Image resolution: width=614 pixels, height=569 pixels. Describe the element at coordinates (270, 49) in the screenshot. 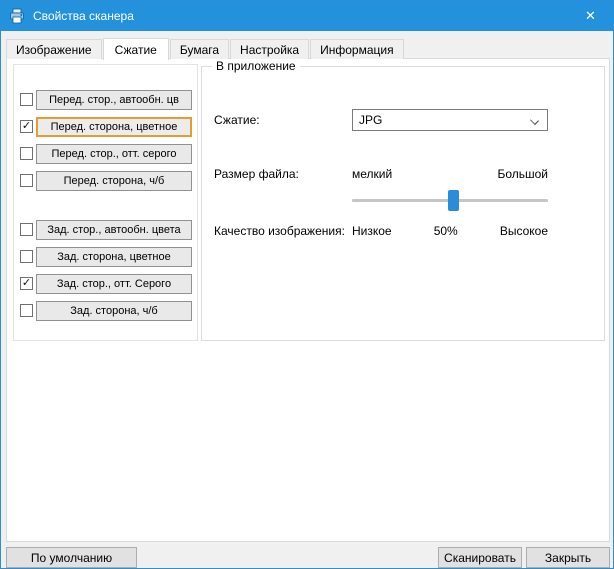

I see `tab-settings: Настройка` at that location.